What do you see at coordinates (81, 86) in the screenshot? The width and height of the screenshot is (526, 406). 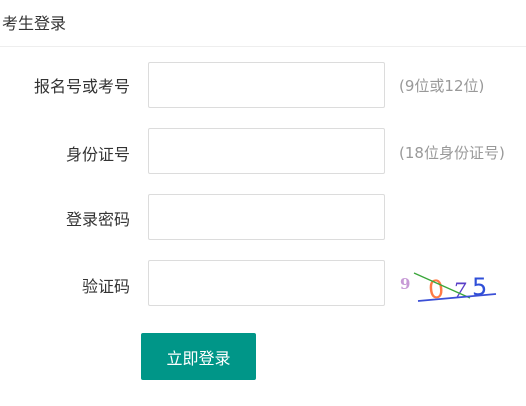 I see `reg-no-label: 报名号或考号` at bounding box center [81, 86].